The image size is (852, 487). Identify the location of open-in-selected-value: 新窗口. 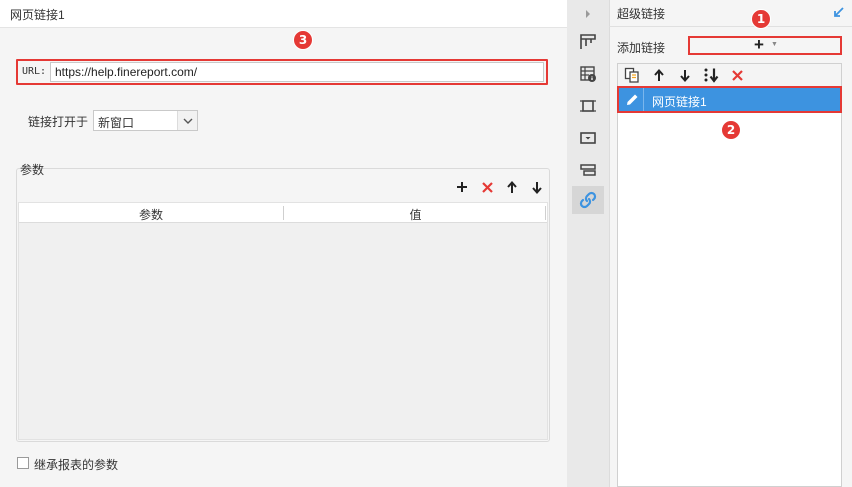
(116, 123).